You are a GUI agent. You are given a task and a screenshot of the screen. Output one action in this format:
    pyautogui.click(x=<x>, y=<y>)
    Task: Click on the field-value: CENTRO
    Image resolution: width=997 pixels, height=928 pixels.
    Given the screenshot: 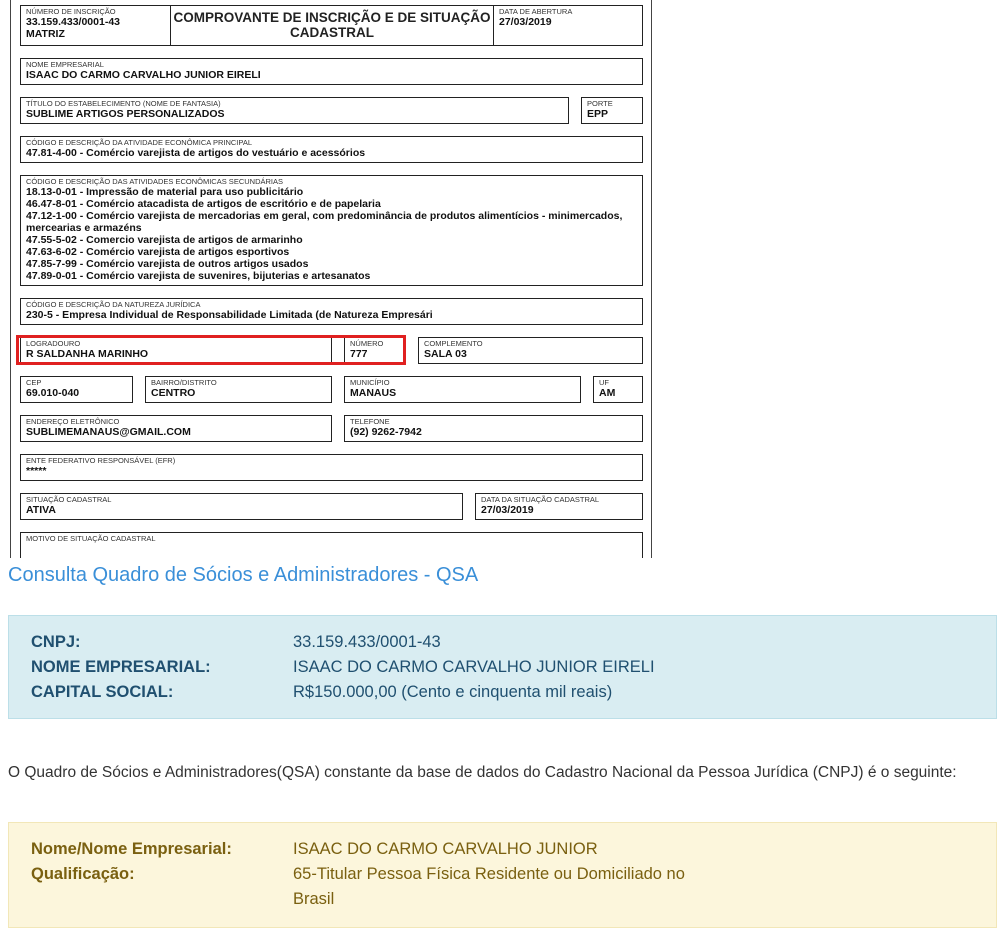 What is the action you would take?
    pyautogui.click(x=173, y=393)
    